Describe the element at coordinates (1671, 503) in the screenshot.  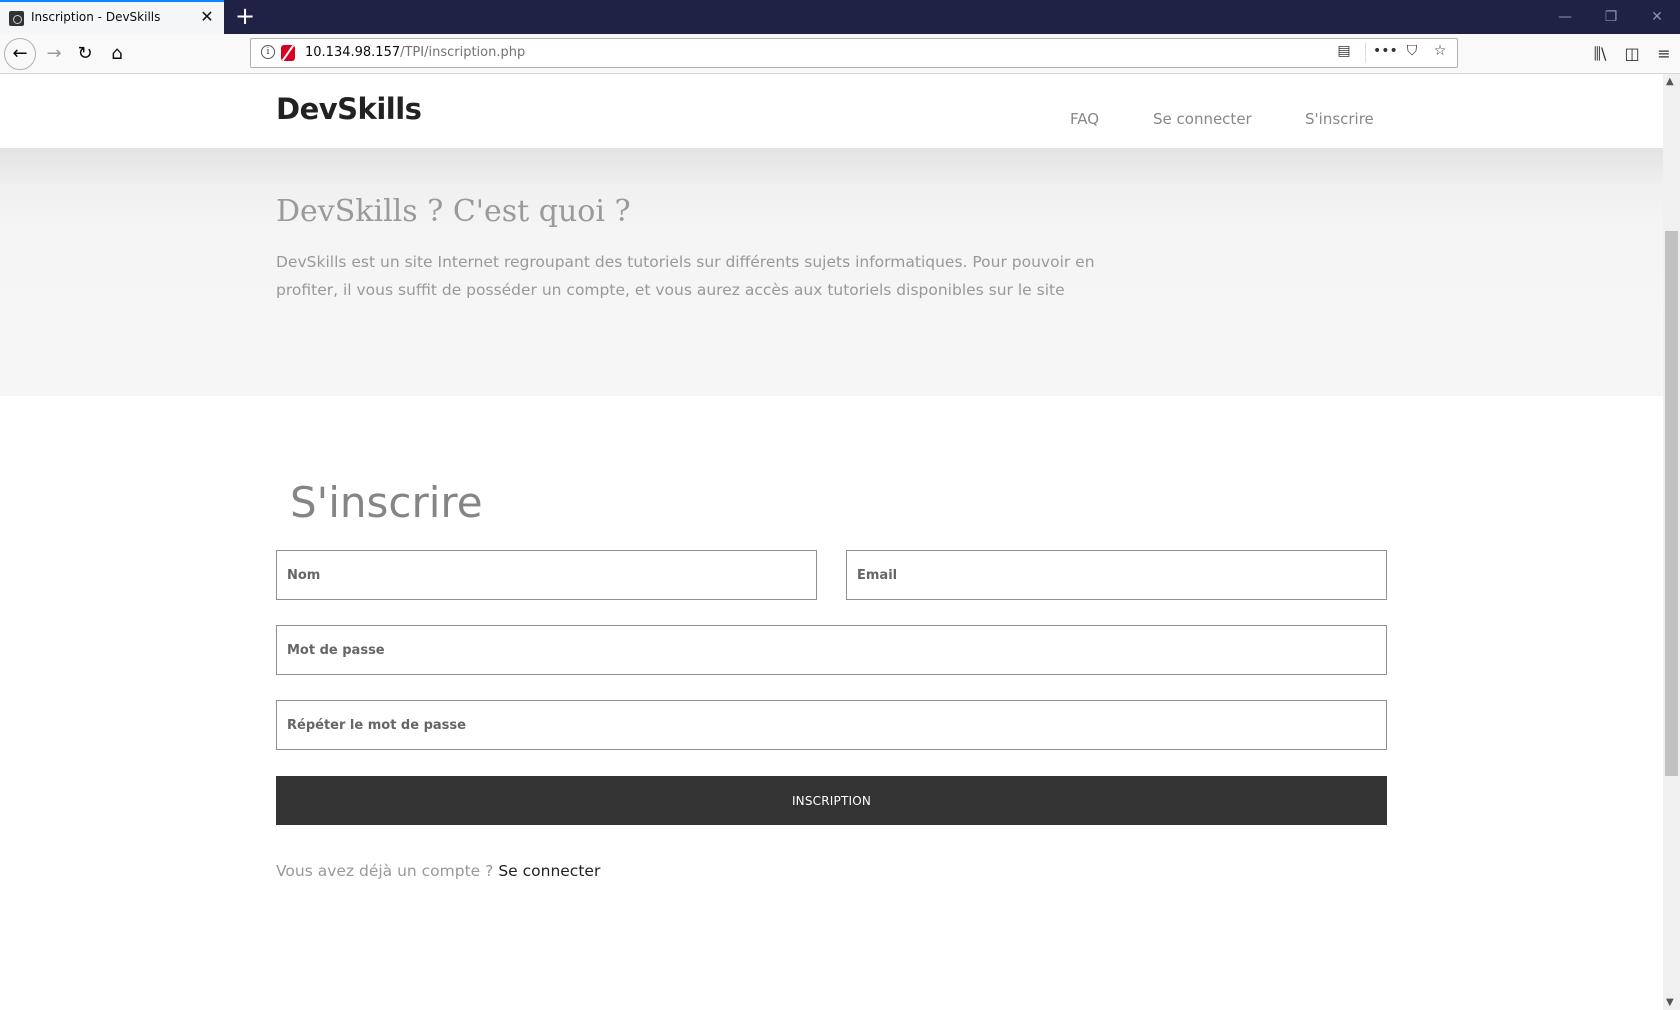
I see `scrollbar-thumb` at that location.